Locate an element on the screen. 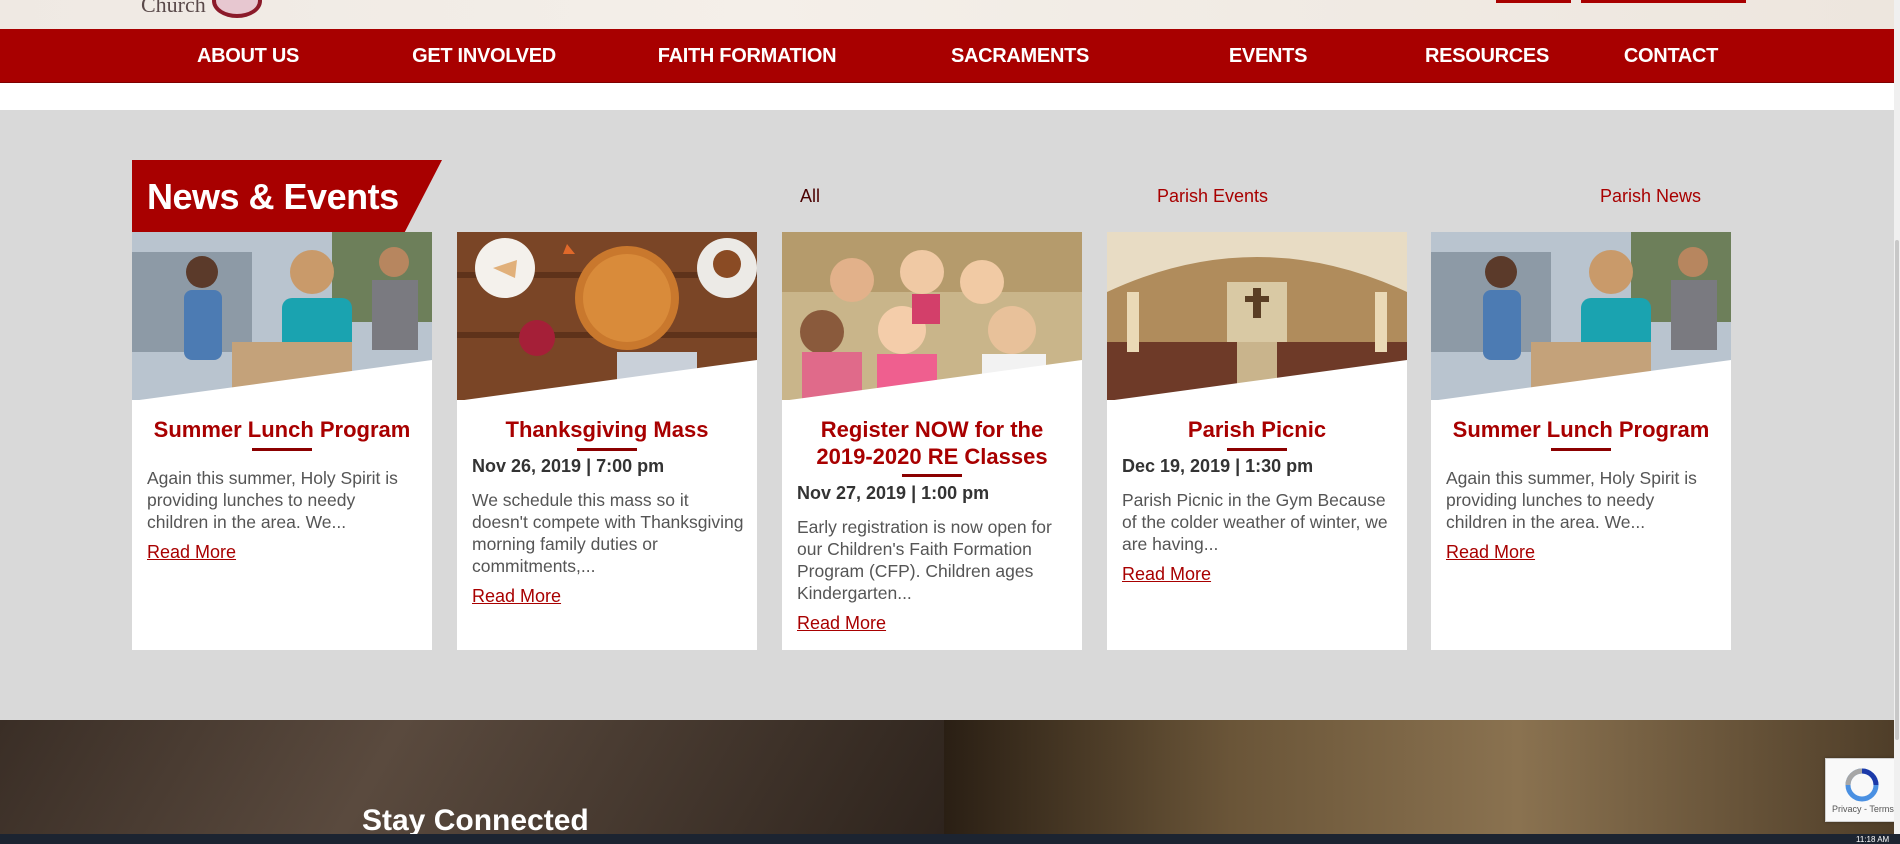 The width and height of the screenshot is (1900, 844). filter-parish-news: Parish News is located at coordinates (1650, 196).